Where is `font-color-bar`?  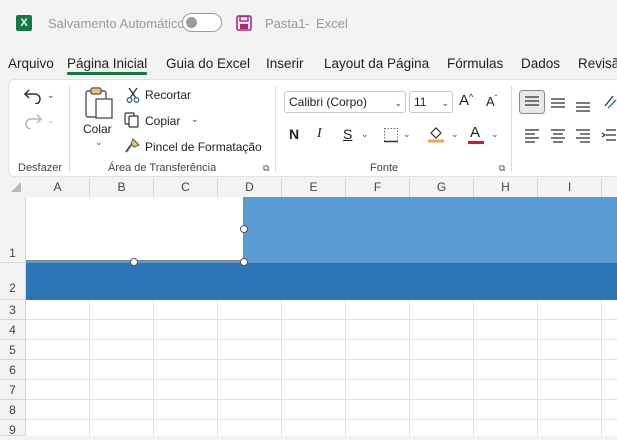 font-color-bar is located at coordinates (476, 142).